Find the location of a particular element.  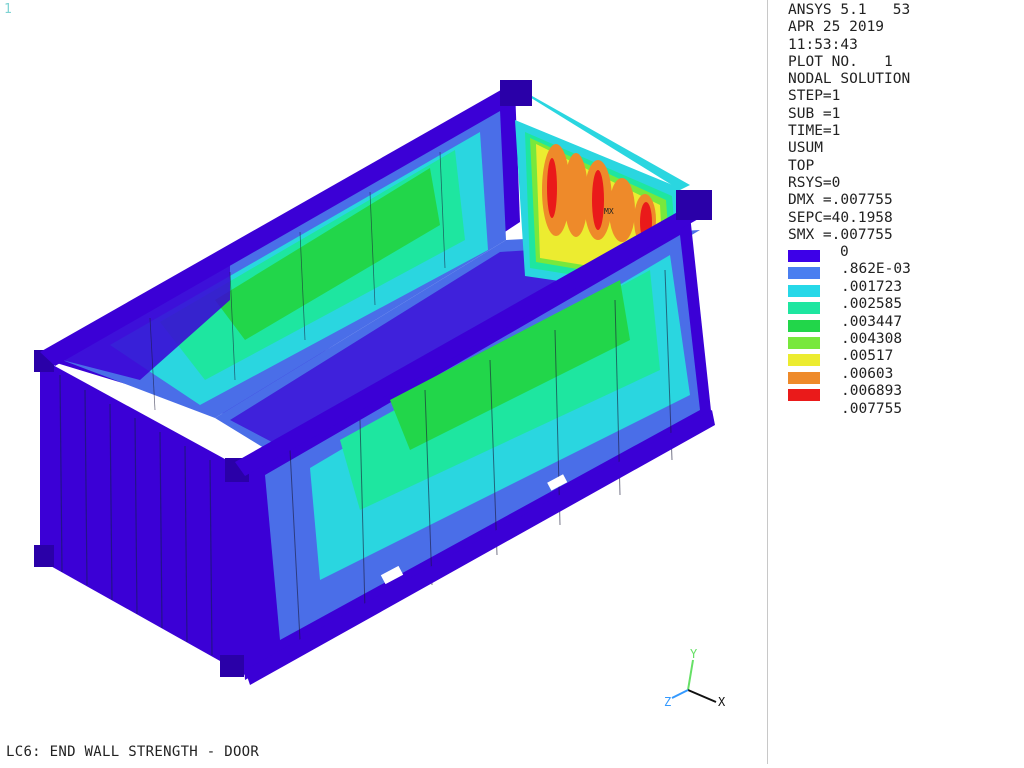

legend-row: .004308 is located at coordinates (903, 339).